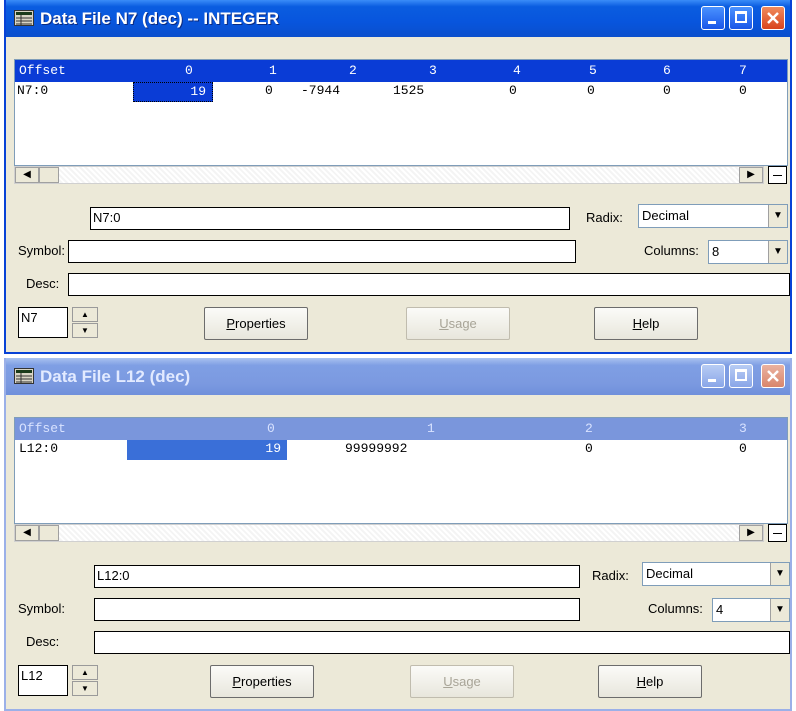 The height and width of the screenshot is (711, 796). Describe the element at coordinates (159, 18) in the screenshot. I see `window-title: Data File N7 (dec) -- INTEGER` at that location.